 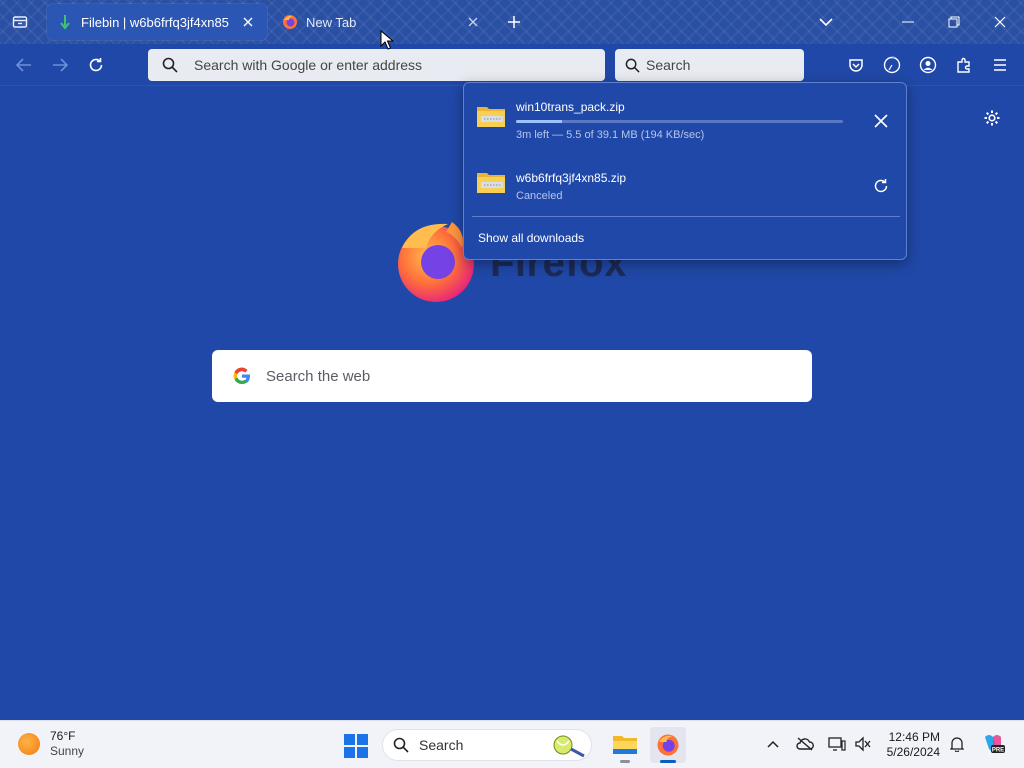 I want to click on forward-button, so click(x=60, y=65).